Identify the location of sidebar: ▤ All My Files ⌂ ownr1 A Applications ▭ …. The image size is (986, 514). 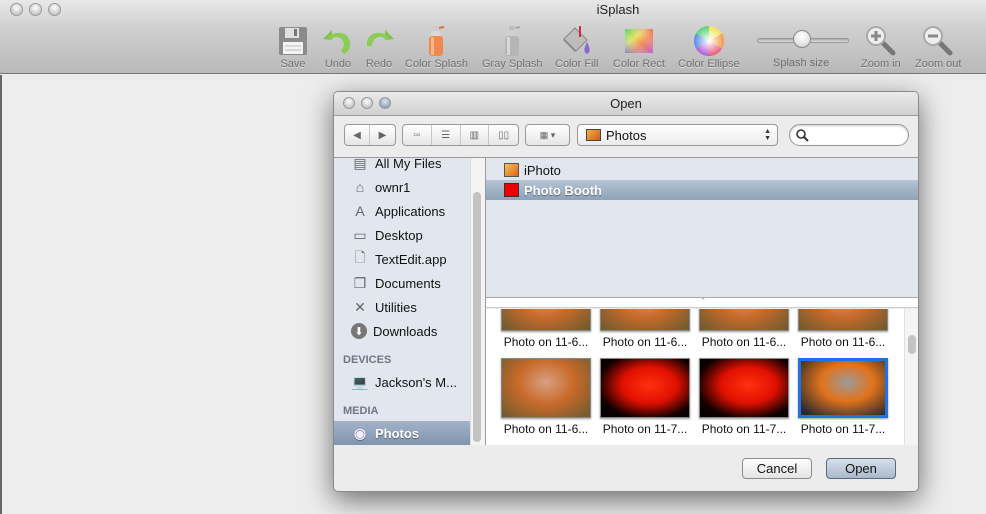
(409, 301).